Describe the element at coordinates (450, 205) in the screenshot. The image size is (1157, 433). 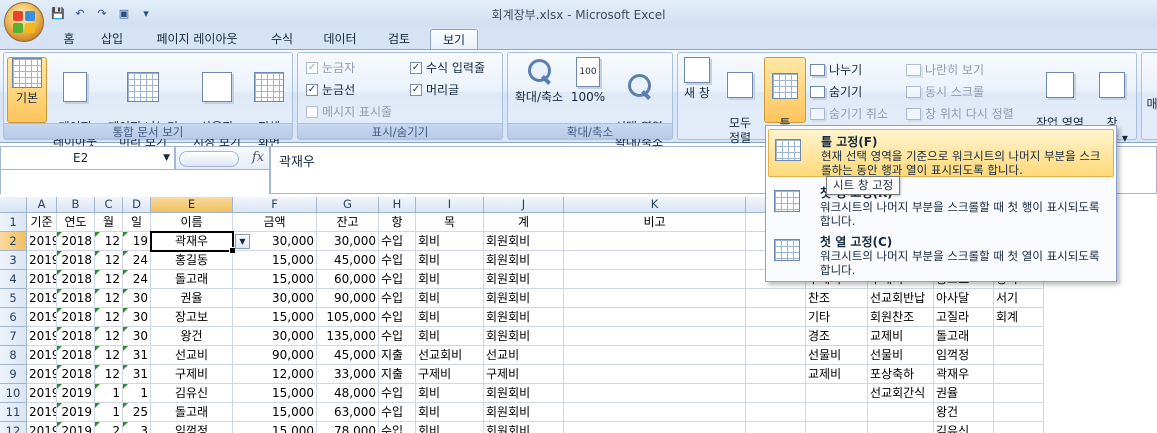
I see `column-header: I` at that location.